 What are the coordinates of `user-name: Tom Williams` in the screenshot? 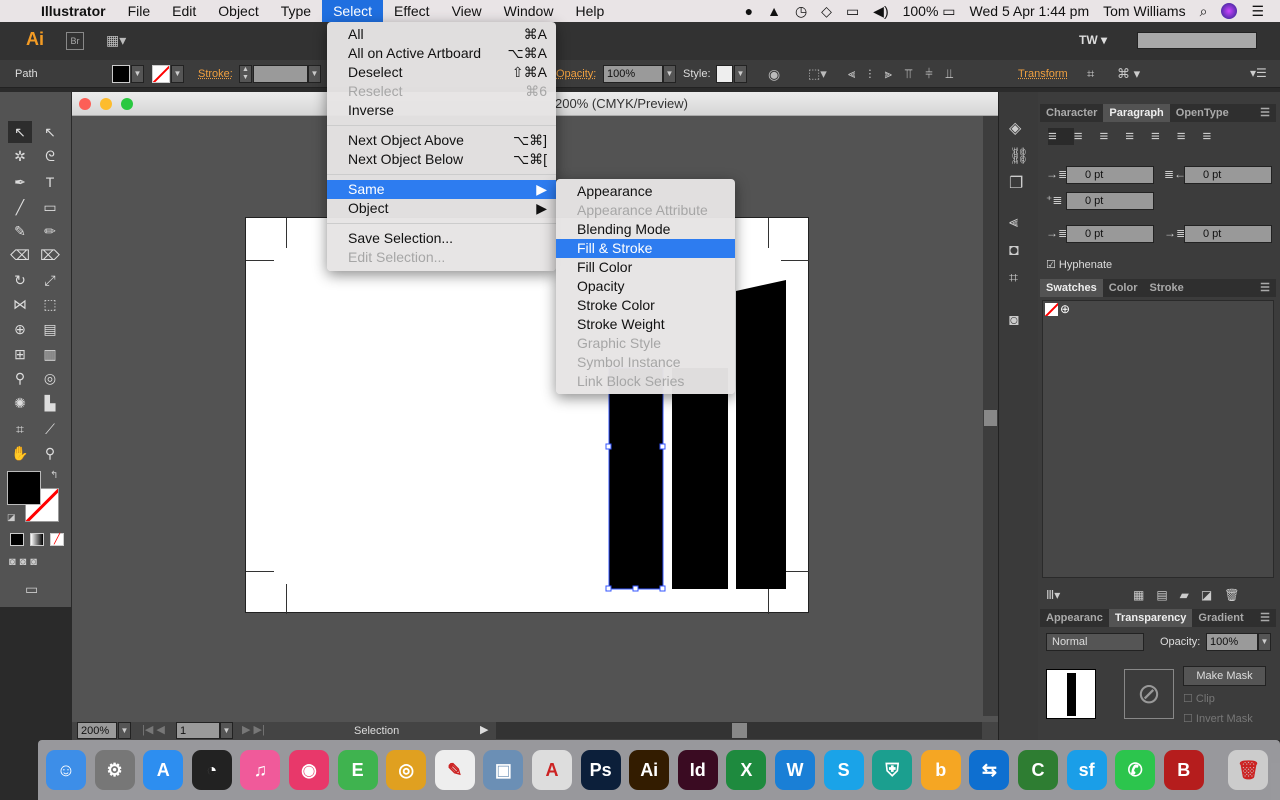 It's located at (1144, 11).